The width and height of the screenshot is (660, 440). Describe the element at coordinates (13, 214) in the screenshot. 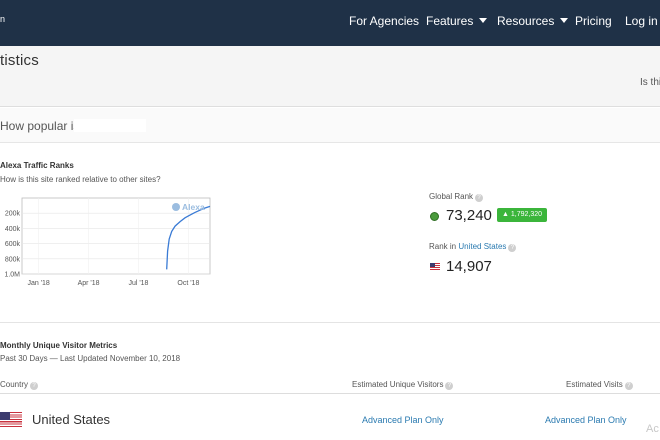

I see `y-tick-label: 200k` at that location.